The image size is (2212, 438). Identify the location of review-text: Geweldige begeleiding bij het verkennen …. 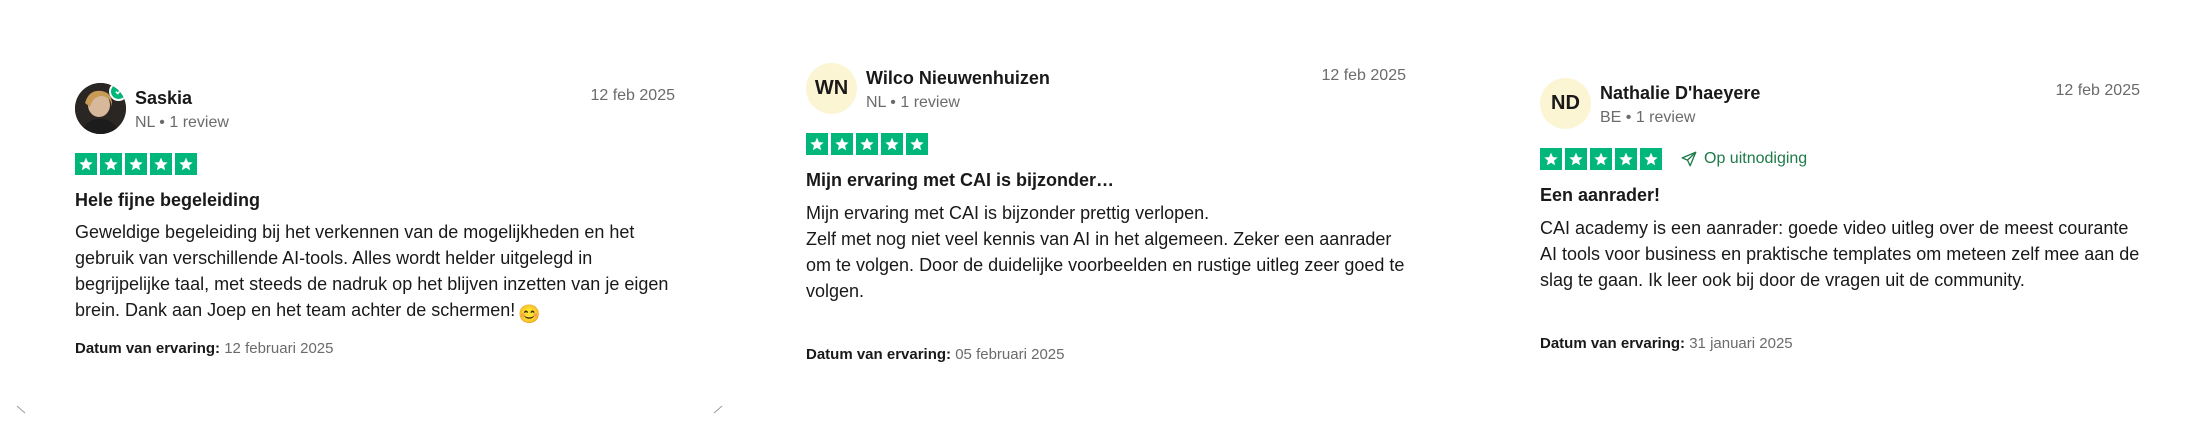
(372, 271).